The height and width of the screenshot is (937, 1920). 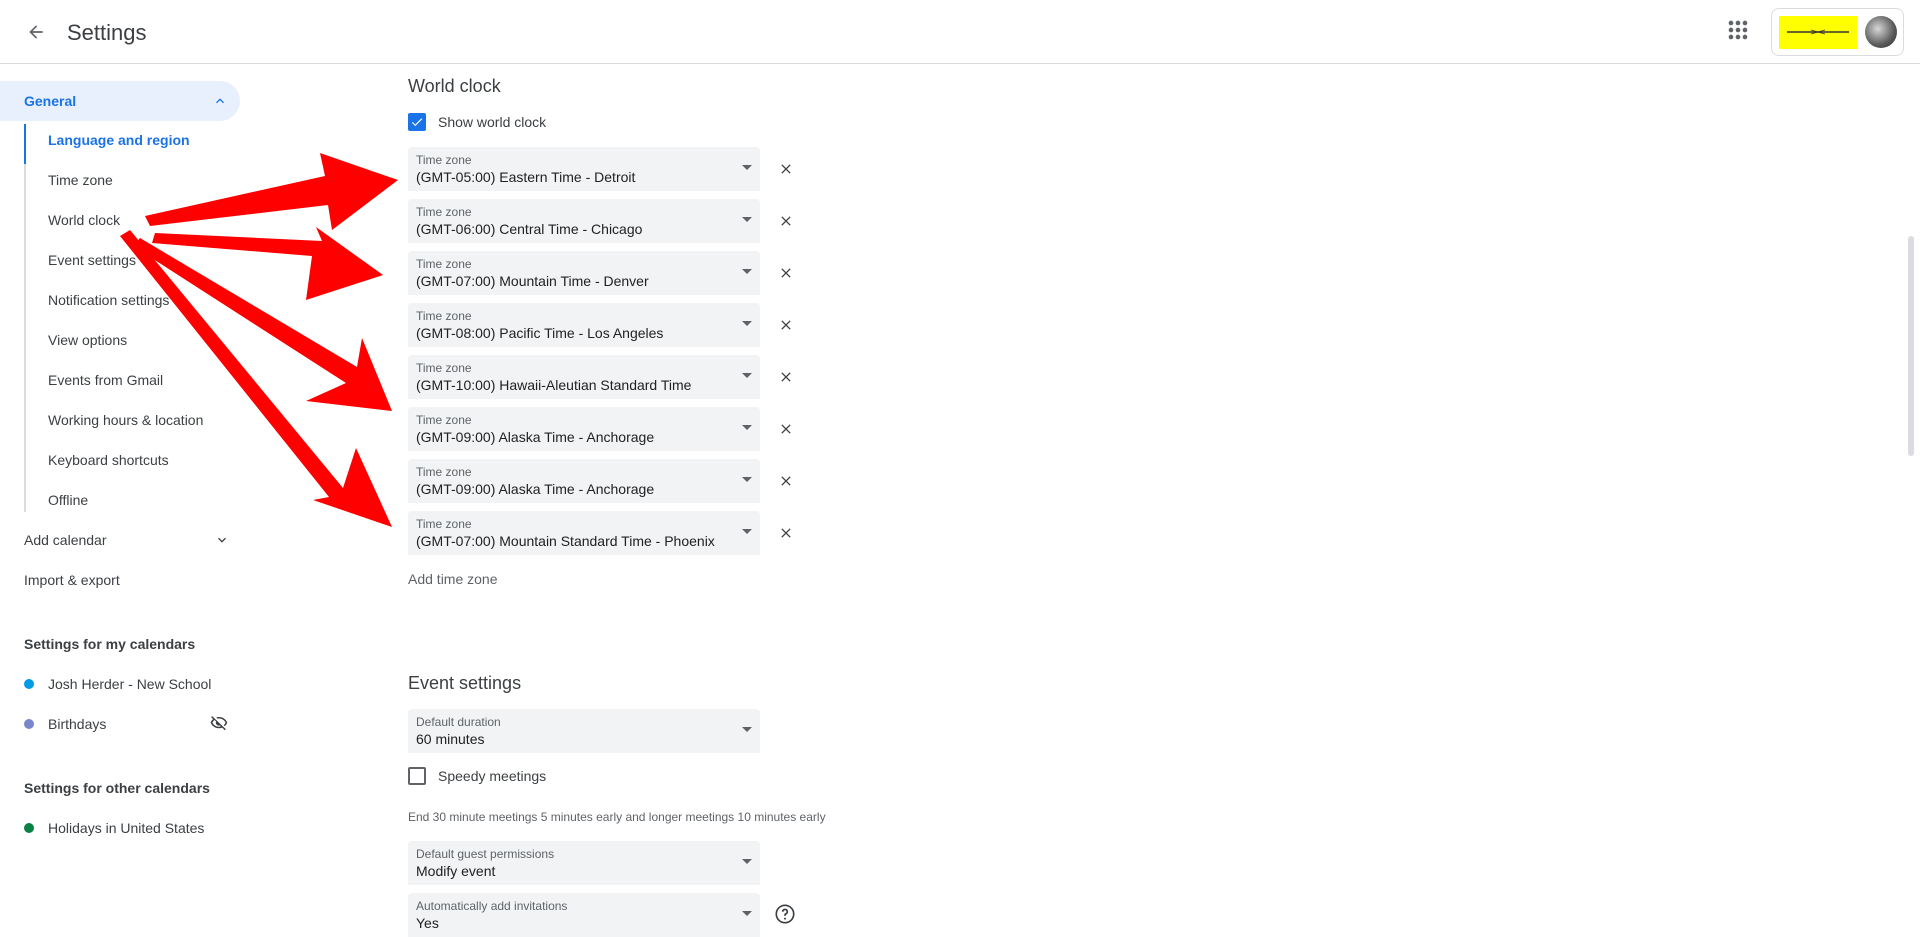 What do you see at coordinates (532, 281) in the screenshot?
I see `field-value: (GMT-07:00) Mountain Time - Denver` at bounding box center [532, 281].